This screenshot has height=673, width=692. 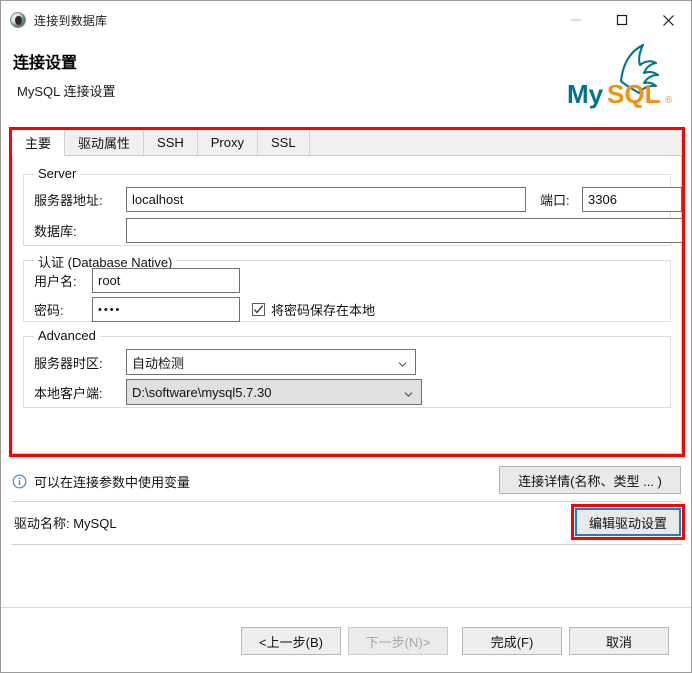 What do you see at coordinates (347, 544) in the screenshot?
I see `panel-bottom-divider` at bounding box center [347, 544].